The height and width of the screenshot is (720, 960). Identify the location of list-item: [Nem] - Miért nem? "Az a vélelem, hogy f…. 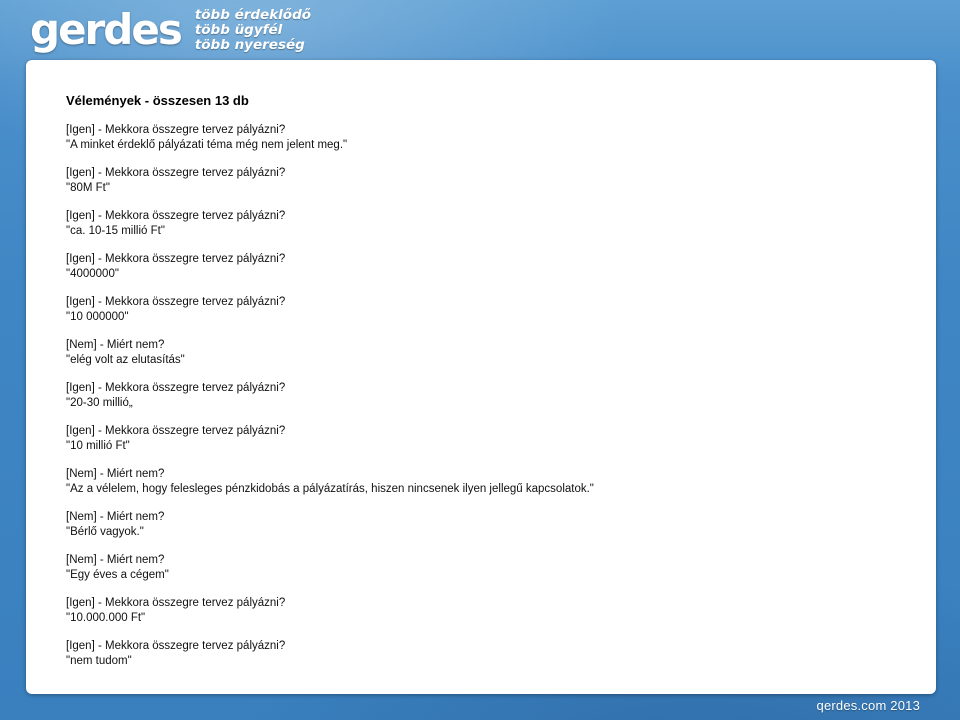
(491, 481).